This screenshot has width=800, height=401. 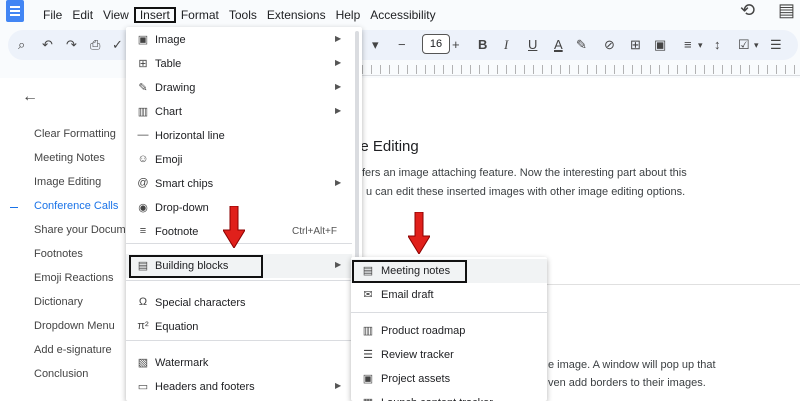 I want to click on insert-menu-item-drawing: ✎ Drawing ▶, so click(x=239, y=88).